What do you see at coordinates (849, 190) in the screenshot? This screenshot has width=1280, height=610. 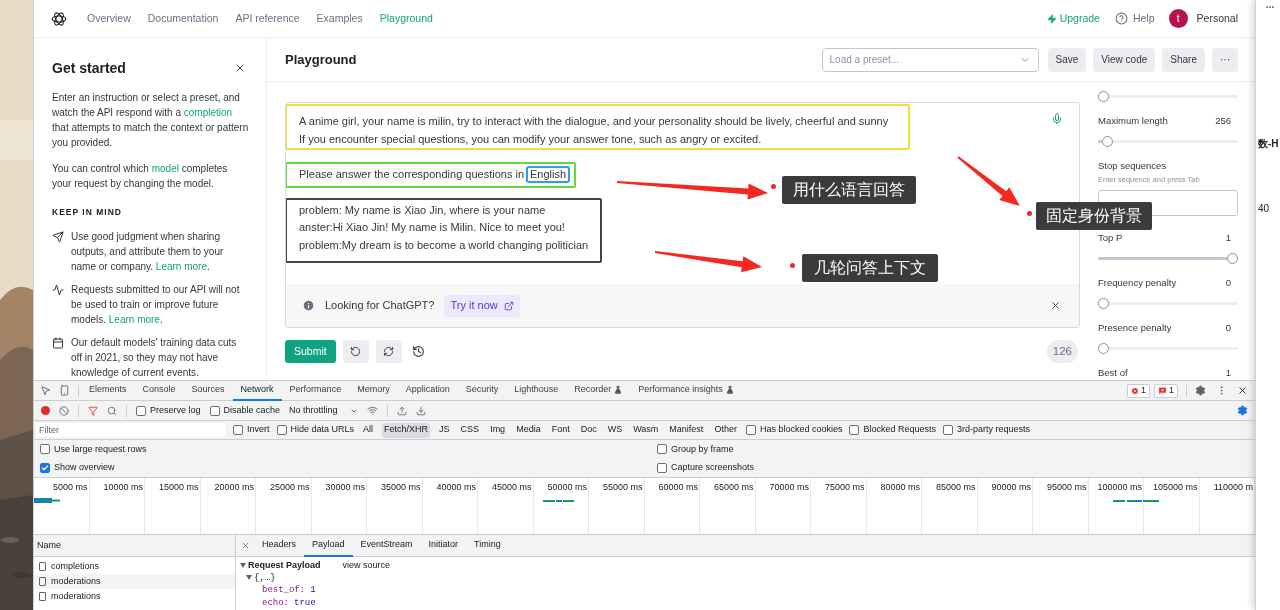 I see `annotation-tooltip: 用什么语言回答` at bounding box center [849, 190].